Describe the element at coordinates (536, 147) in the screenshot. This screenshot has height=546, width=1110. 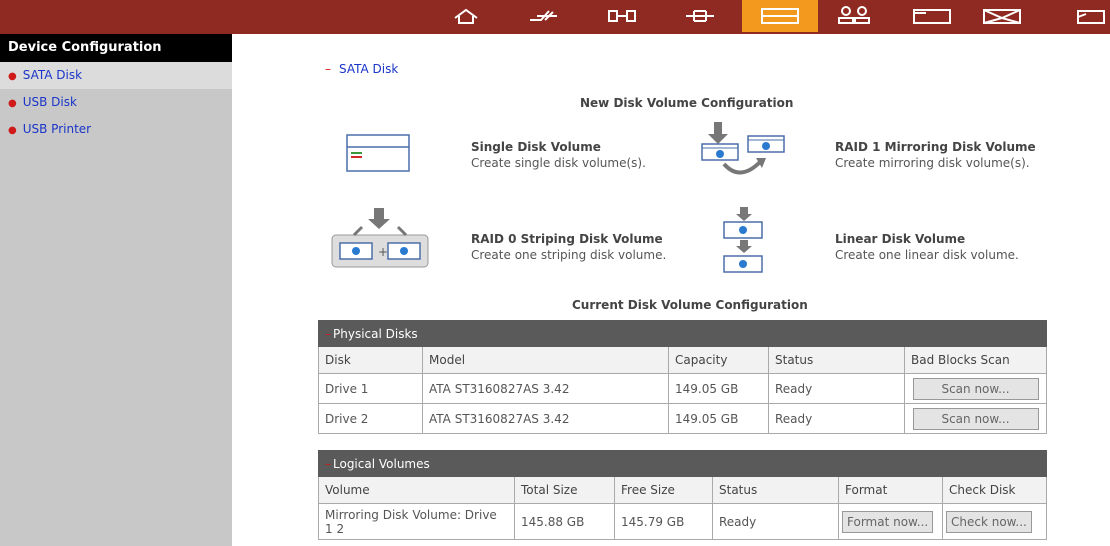
I see `option-title: Single Disk Volume` at that location.